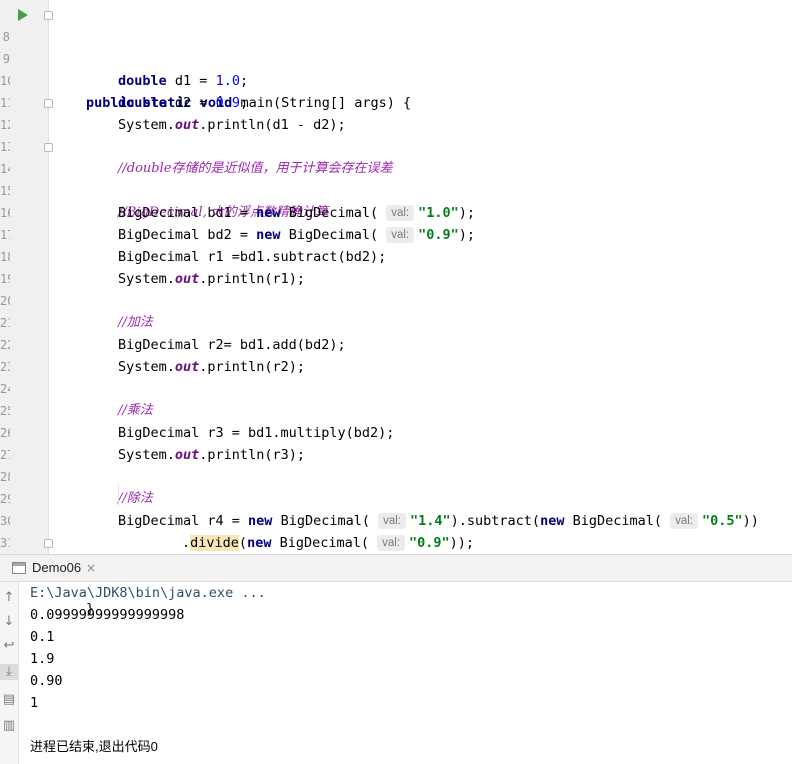 The height and width of the screenshot is (764, 792). Describe the element at coordinates (9, 598) in the screenshot. I see `scroll-up-icon: ↑` at that location.